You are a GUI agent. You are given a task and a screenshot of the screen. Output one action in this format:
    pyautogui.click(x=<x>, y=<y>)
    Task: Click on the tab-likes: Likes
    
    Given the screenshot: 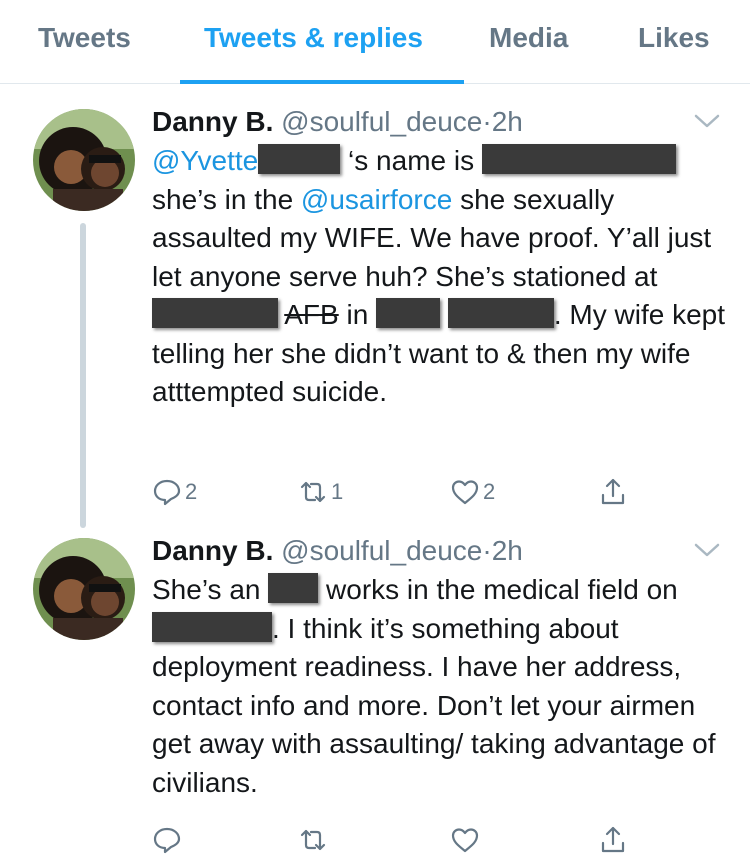 What is the action you would take?
    pyautogui.click(x=674, y=38)
    